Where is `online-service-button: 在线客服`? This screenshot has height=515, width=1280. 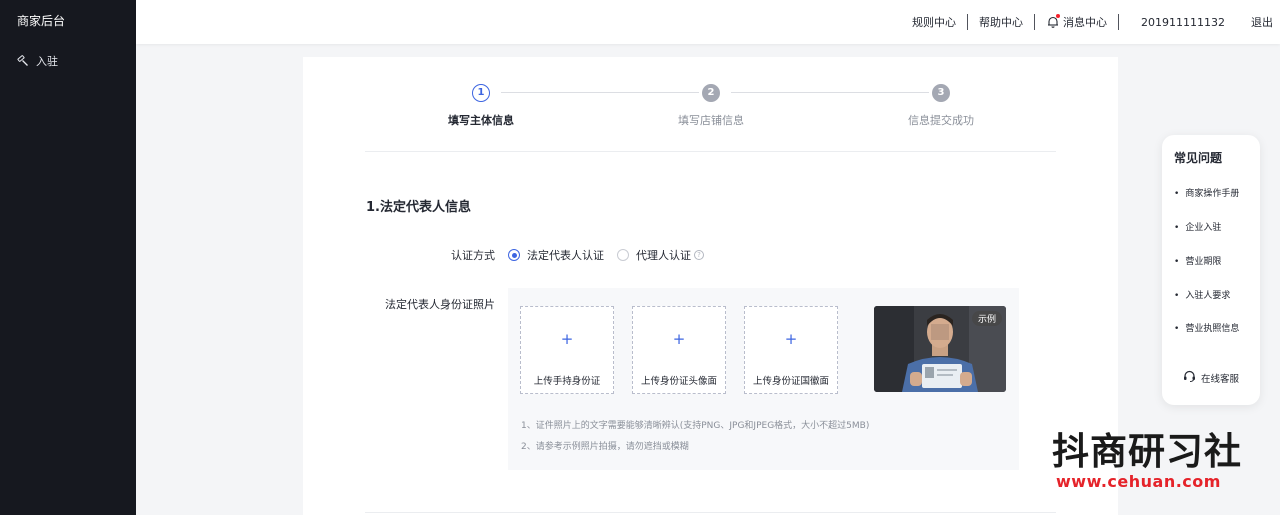 online-service-button: 在线客服 is located at coordinates (1211, 377).